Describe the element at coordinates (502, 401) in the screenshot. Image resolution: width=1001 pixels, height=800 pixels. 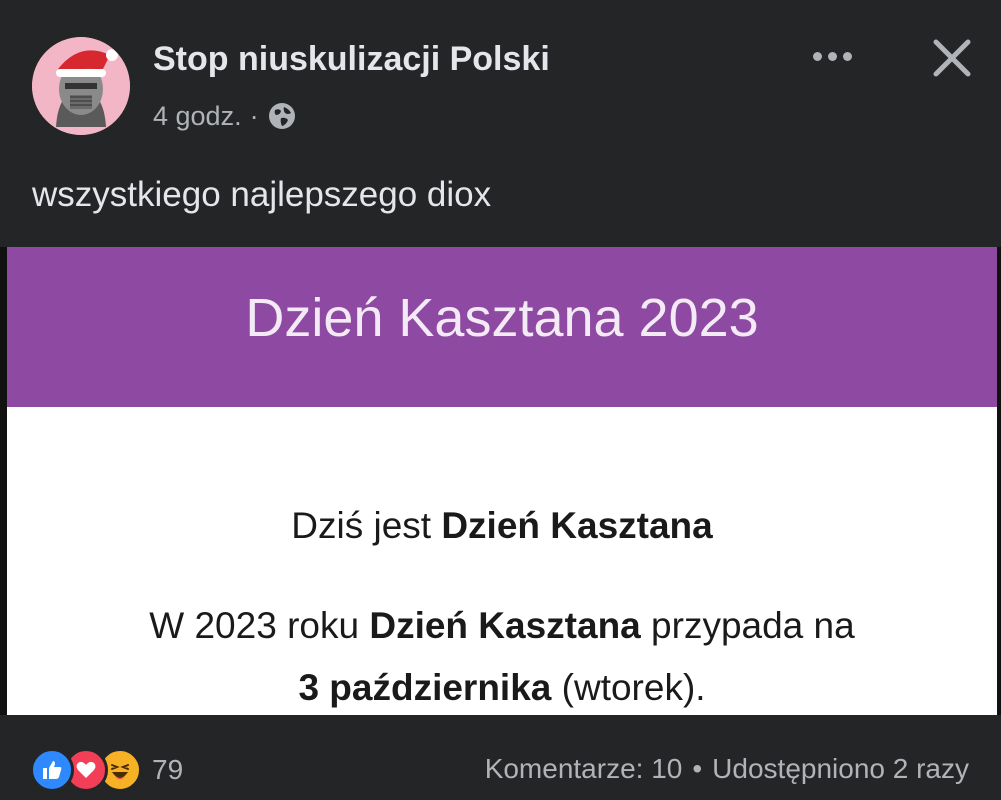
I see `banner-dashed-edge` at that location.